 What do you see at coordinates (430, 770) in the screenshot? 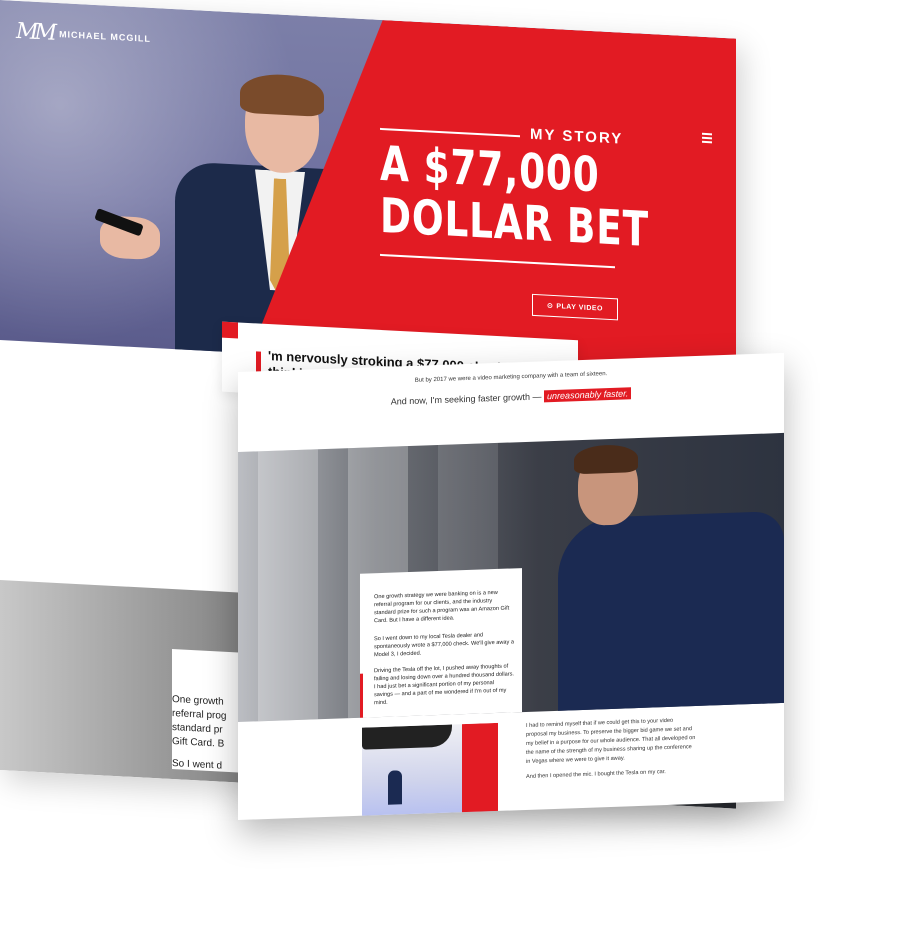
I see `stage-thumbnail` at bounding box center [430, 770].